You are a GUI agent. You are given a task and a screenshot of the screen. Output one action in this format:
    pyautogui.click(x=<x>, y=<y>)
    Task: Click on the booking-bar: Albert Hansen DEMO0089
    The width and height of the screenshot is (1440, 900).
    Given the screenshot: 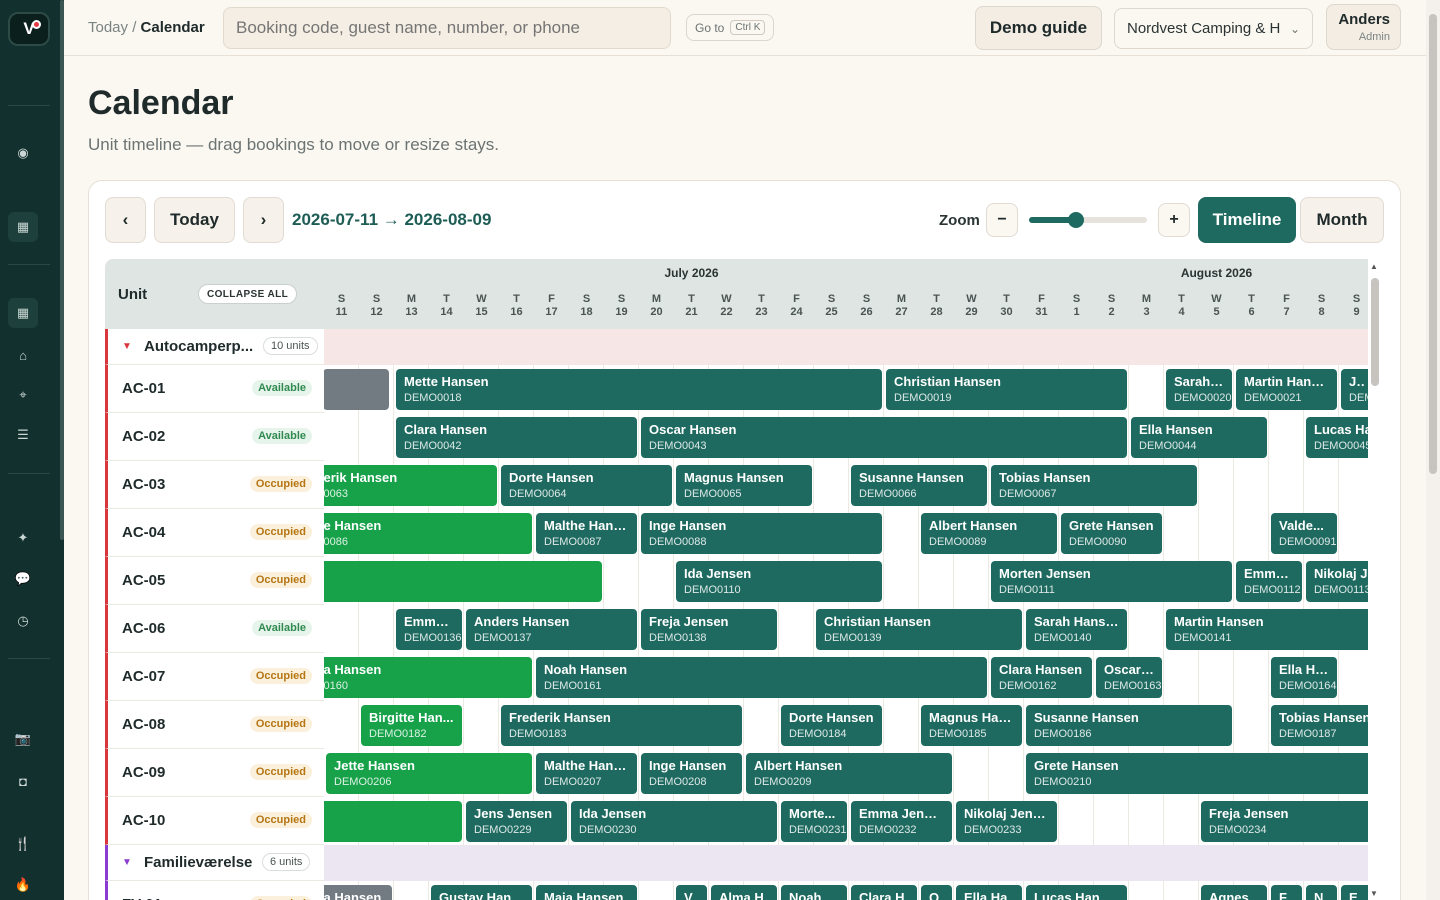 What is the action you would take?
    pyautogui.click(x=989, y=533)
    